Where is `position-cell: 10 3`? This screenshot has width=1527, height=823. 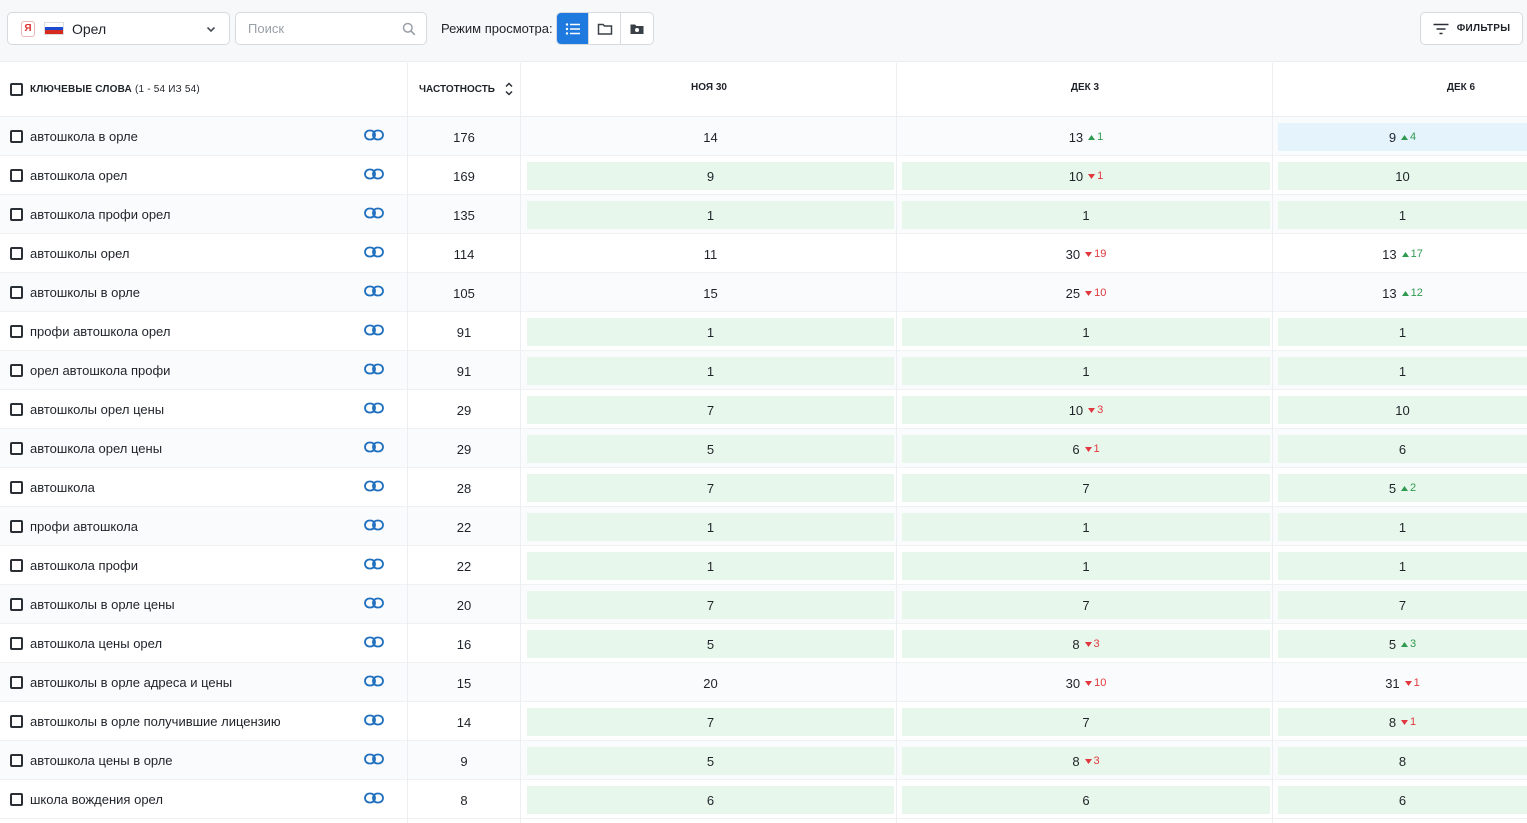
position-cell: 10 3 is located at coordinates (1086, 410).